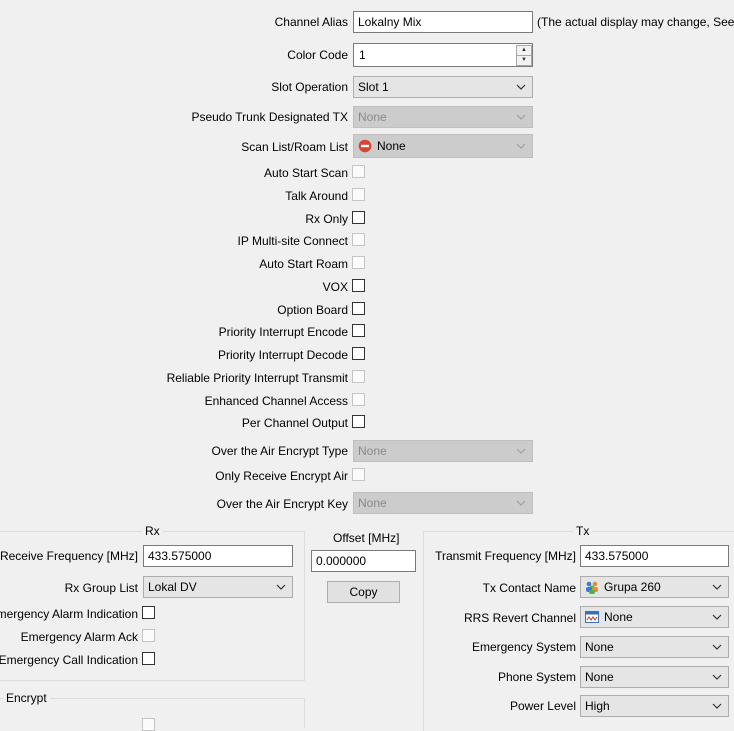 The height and width of the screenshot is (731, 734). Describe the element at coordinates (172, 587) in the screenshot. I see `rx-group-list-value: Lokal DV` at that location.